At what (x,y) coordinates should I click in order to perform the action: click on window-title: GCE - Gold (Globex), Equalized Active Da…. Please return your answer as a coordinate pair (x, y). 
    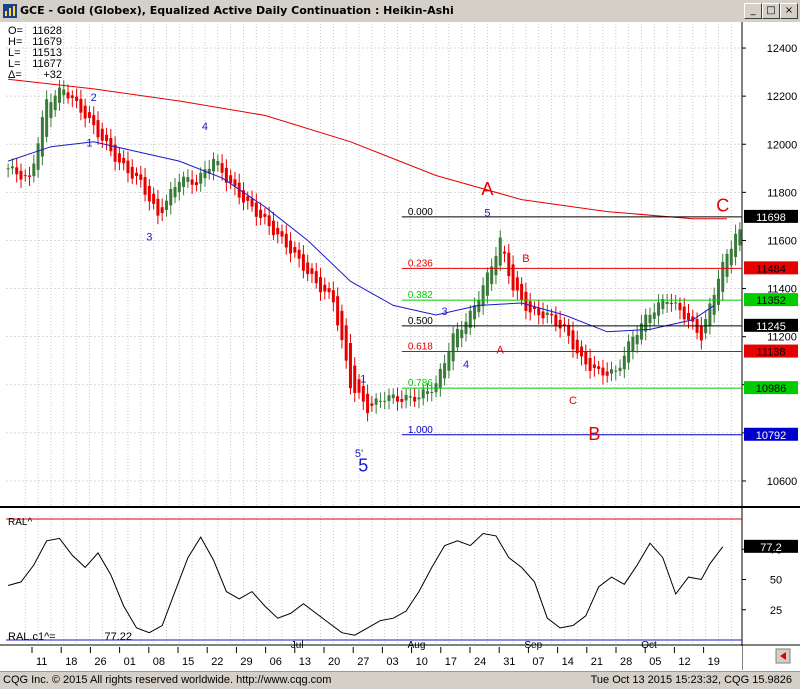
    Looking at the image, I should click on (237, 10).